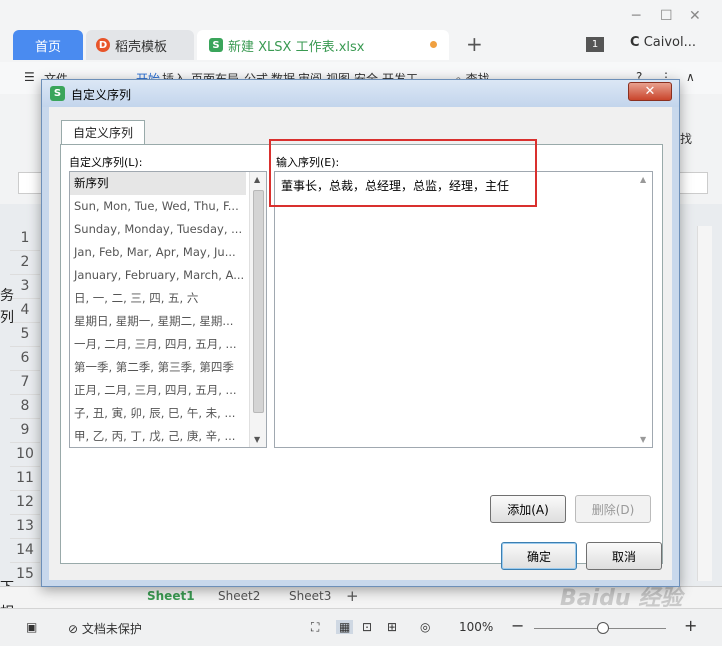  I want to click on list-item: 第一季, 第二季, 第三季, 第四季, so click(158, 367).